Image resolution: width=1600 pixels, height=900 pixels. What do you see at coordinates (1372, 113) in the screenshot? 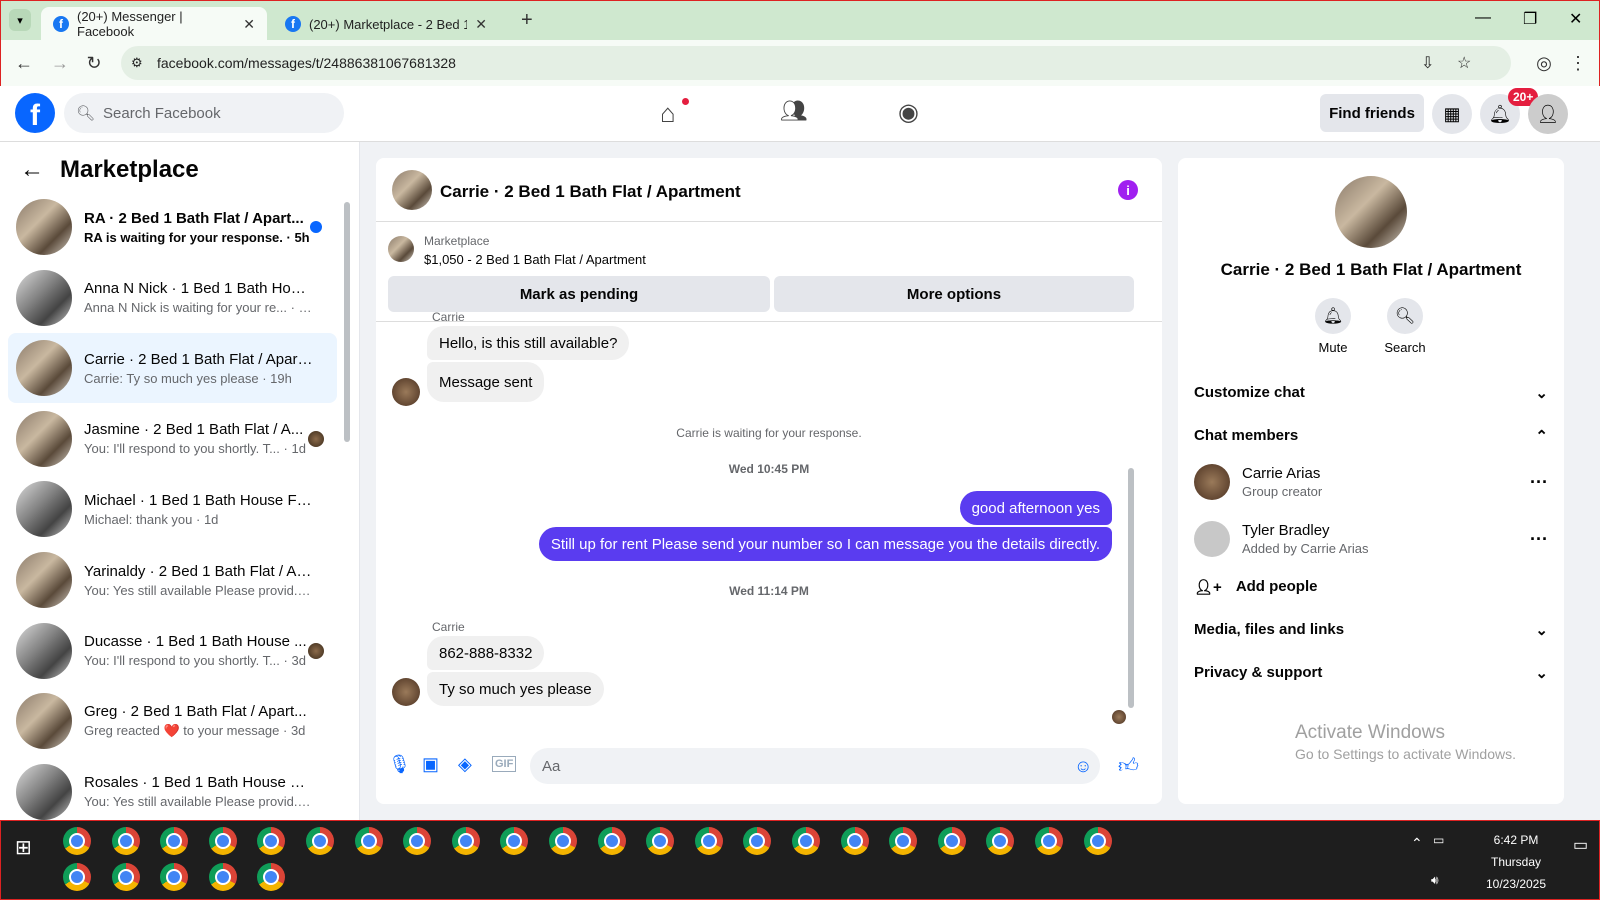
I see `find-friends-button: Find friends` at bounding box center [1372, 113].